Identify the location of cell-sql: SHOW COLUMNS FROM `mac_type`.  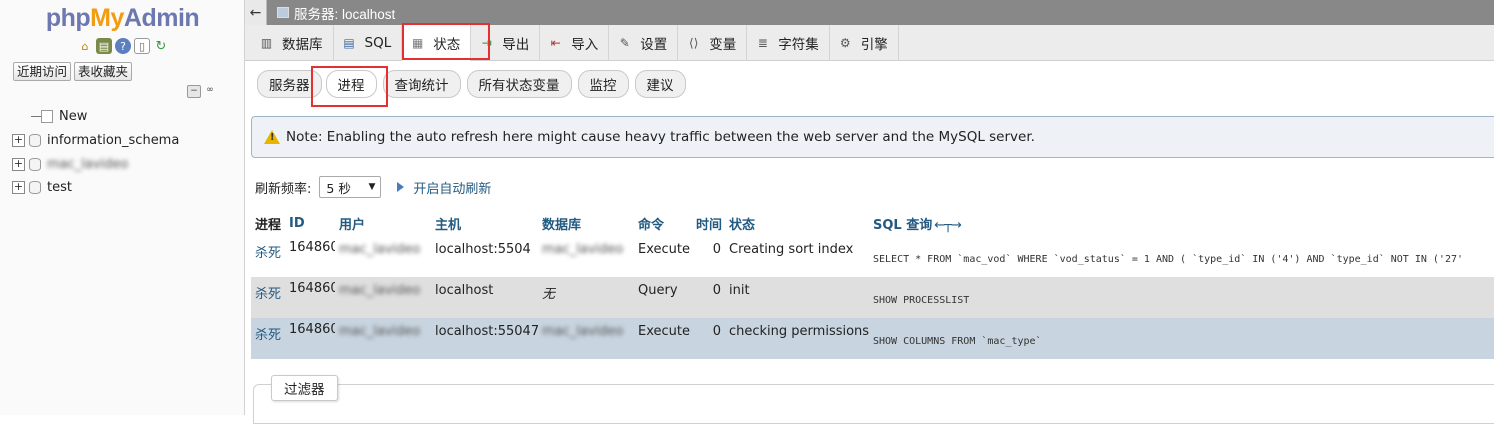
(1181, 338).